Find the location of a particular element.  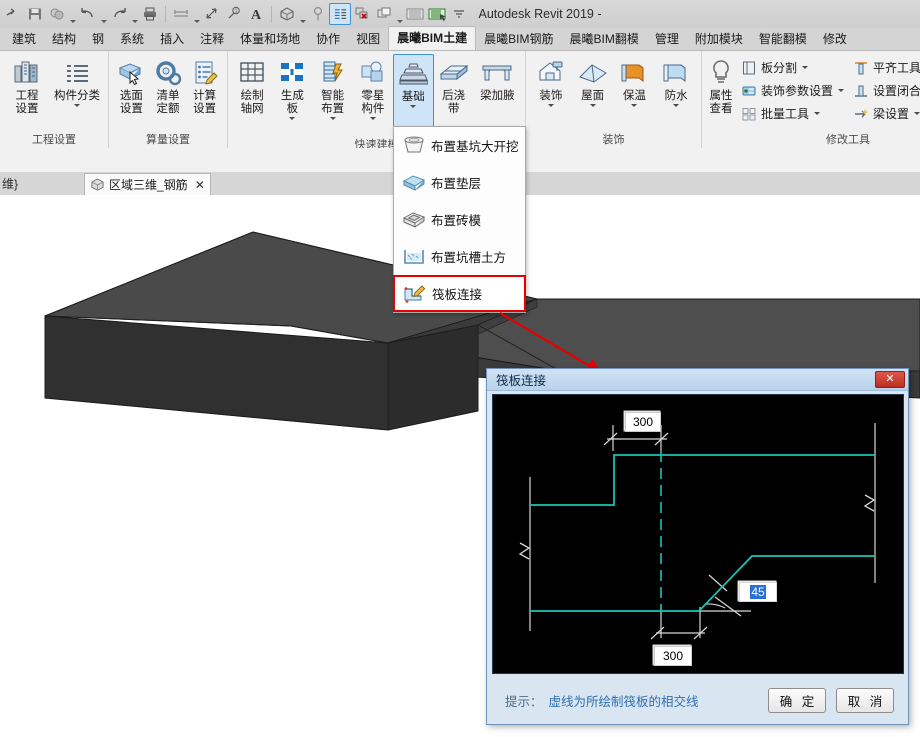

button-misc-component: 零星 构件 is located at coordinates (373, 87).